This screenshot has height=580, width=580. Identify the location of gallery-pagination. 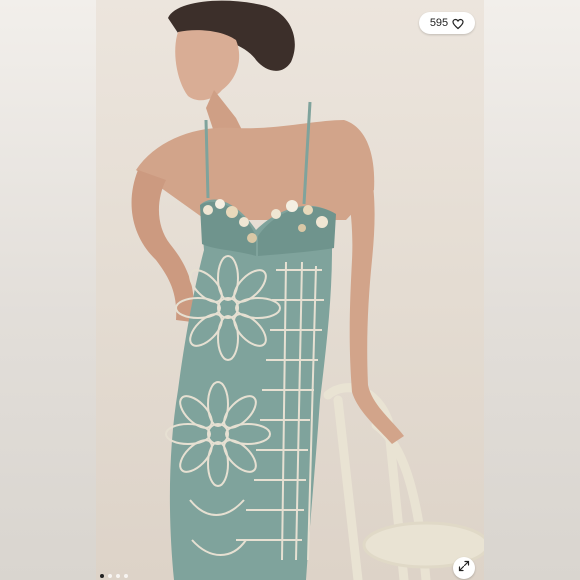
(114, 576).